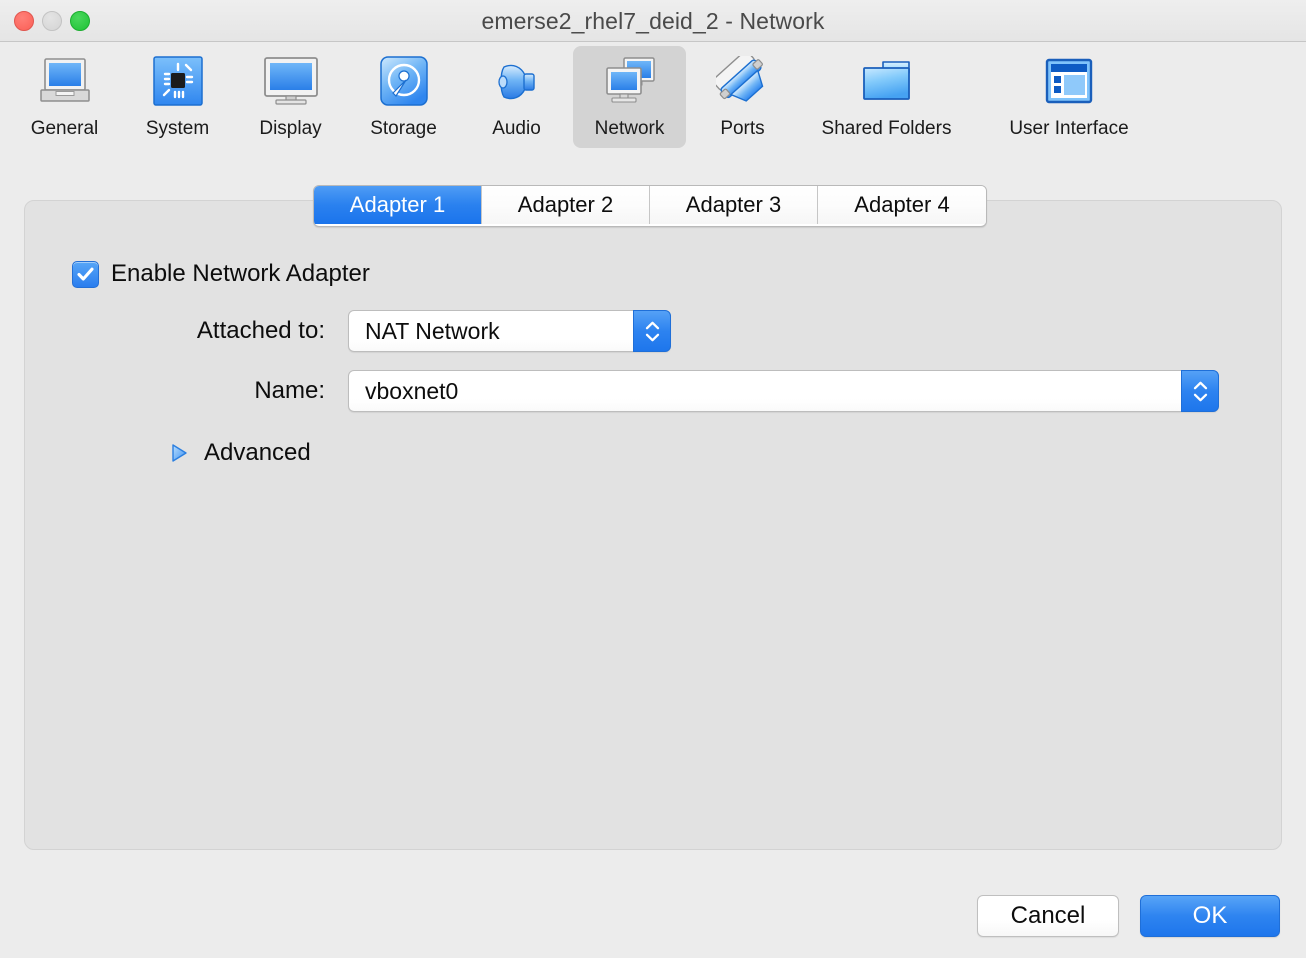 The image size is (1306, 958). I want to click on tab-adapter-2: Adapter 2, so click(566, 205).